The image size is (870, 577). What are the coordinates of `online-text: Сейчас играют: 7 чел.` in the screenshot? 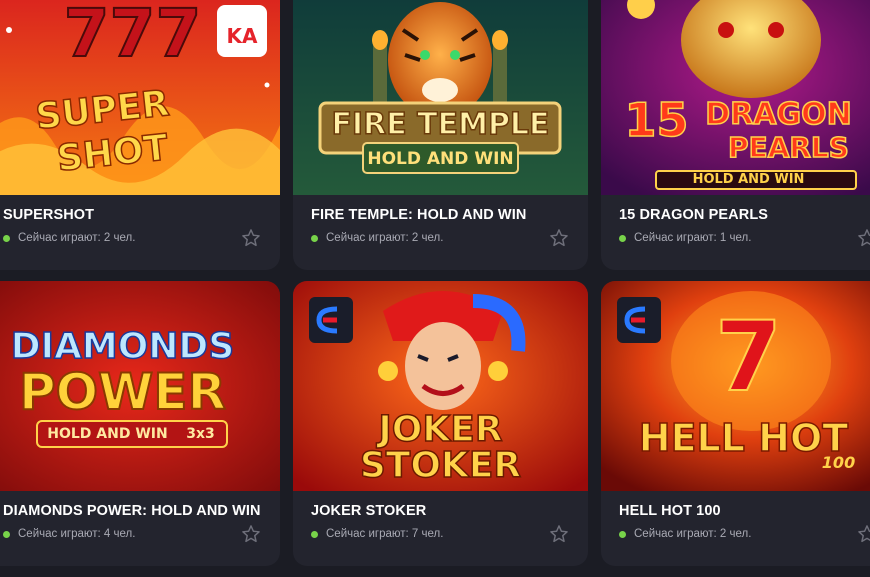 It's located at (385, 534).